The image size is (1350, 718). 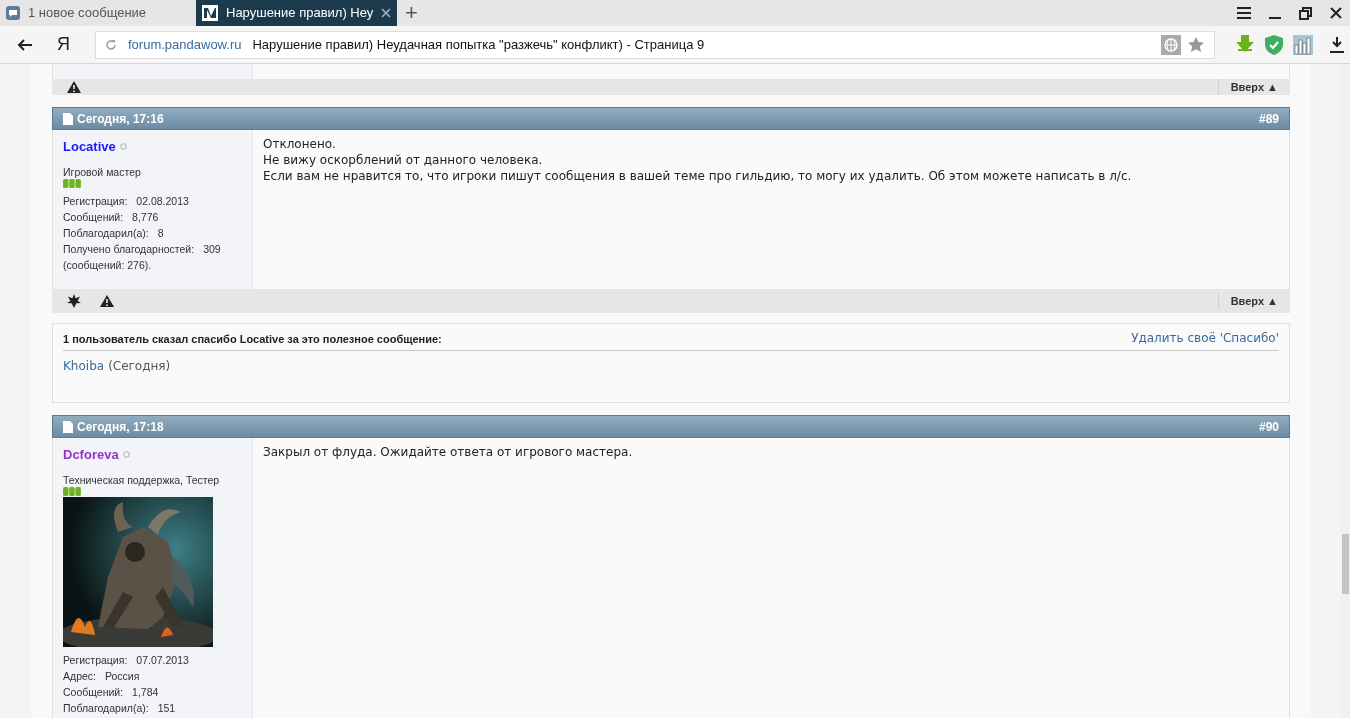 I want to click on new-tab-button: +, so click(x=411, y=13).